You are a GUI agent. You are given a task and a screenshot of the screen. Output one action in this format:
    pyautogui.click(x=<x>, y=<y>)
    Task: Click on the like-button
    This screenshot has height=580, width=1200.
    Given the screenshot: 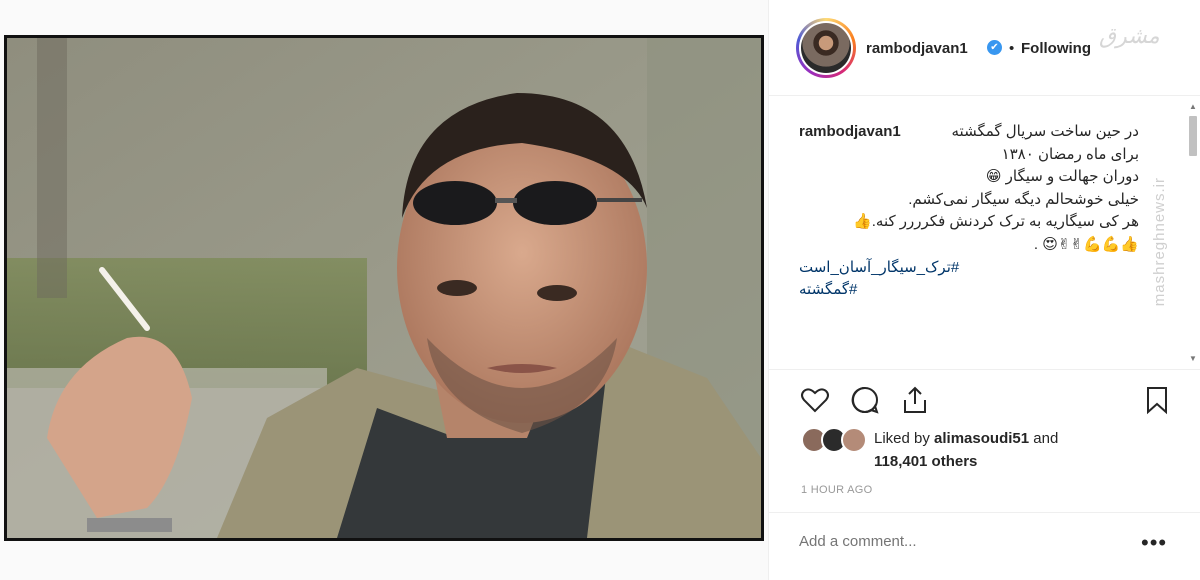 What is the action you would take?
    pyautogui.click(x=815, y=400)
    